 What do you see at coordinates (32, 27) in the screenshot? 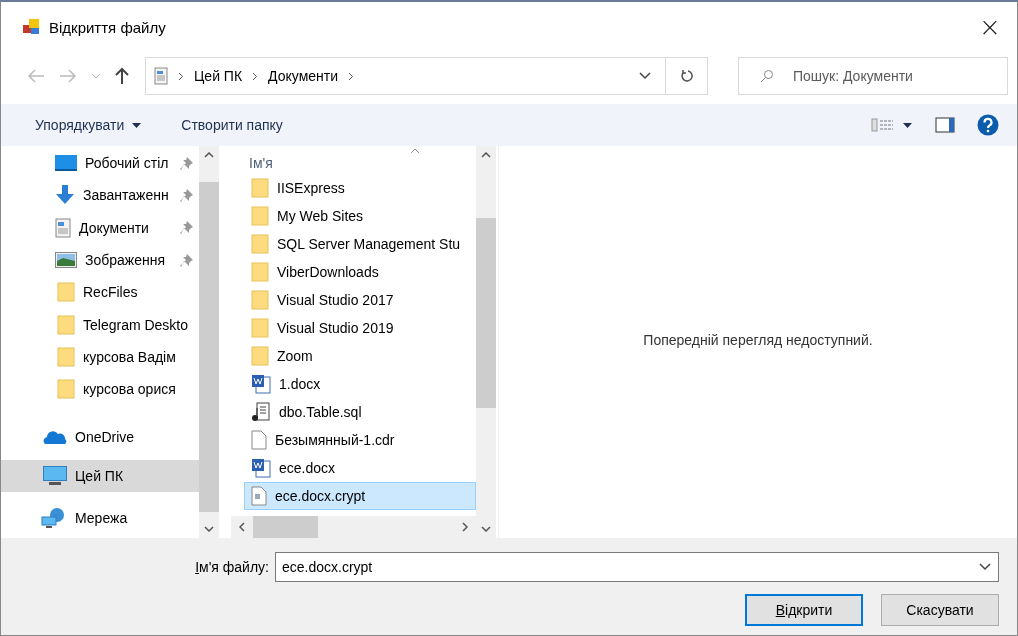
I see `app-icon` at bounding box center [32, 27].